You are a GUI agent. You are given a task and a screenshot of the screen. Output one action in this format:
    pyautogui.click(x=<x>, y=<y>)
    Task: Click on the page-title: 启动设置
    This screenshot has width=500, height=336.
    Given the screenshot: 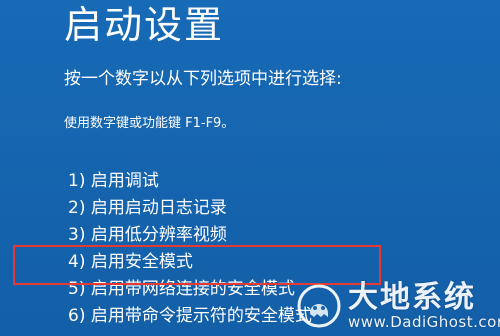 What is the action you would take?
    pyautogui.click(x=144, y=25)
    